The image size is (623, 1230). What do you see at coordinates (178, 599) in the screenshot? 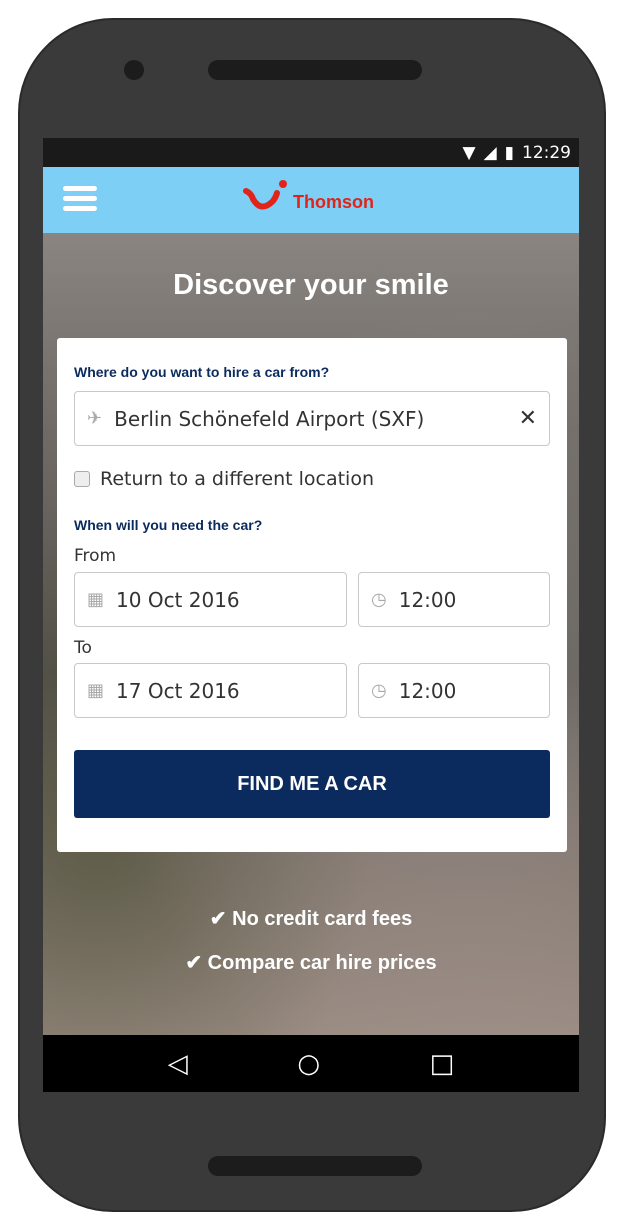
I see `from-date: 10 Oct 2016` at bounding box center [178, 599].